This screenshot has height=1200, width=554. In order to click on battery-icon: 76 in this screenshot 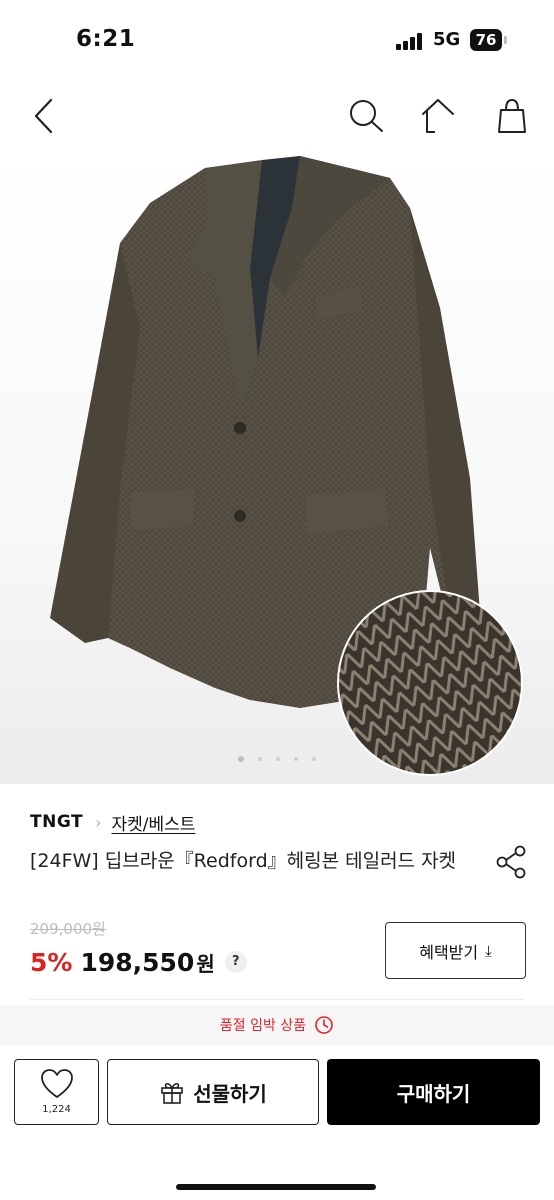, I will do `click(486, 40)`.